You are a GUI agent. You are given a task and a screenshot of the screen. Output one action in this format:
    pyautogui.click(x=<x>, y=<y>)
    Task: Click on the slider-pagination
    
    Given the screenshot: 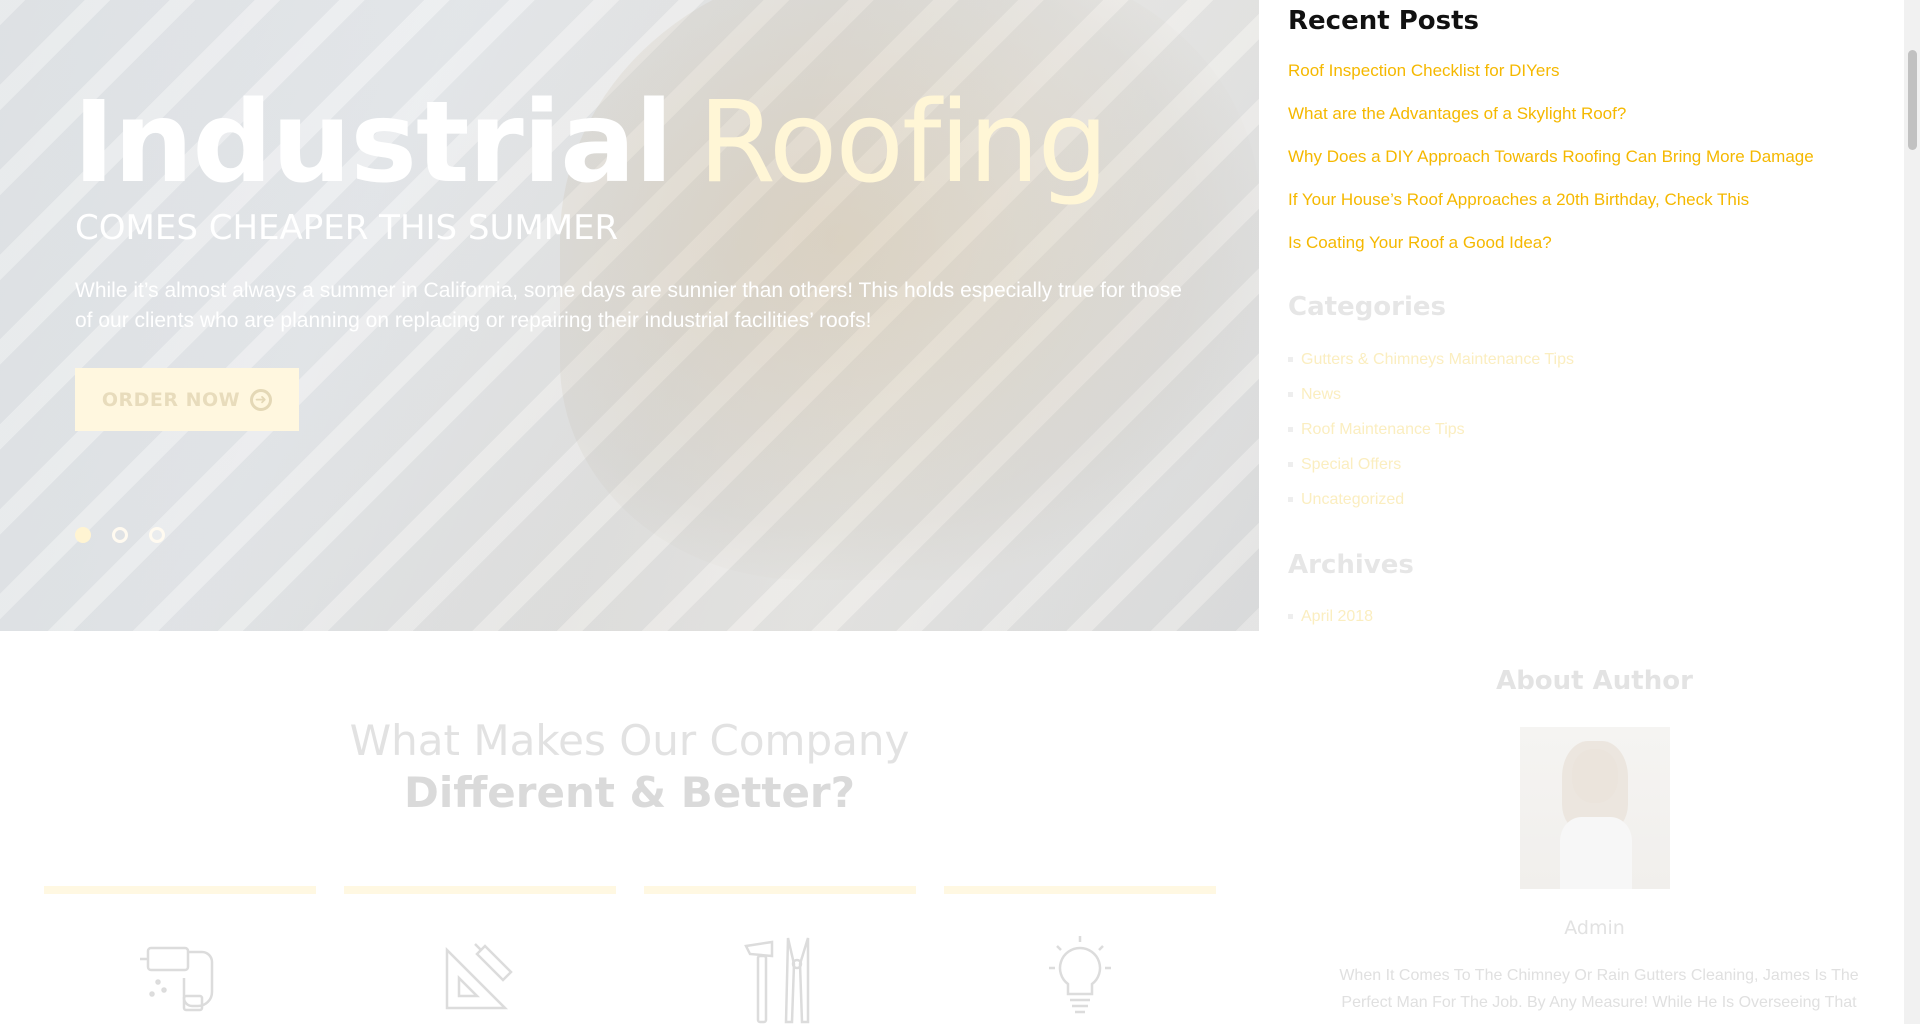 What is the action you would take?
    pyautogui.click(x=120, y=535)
    